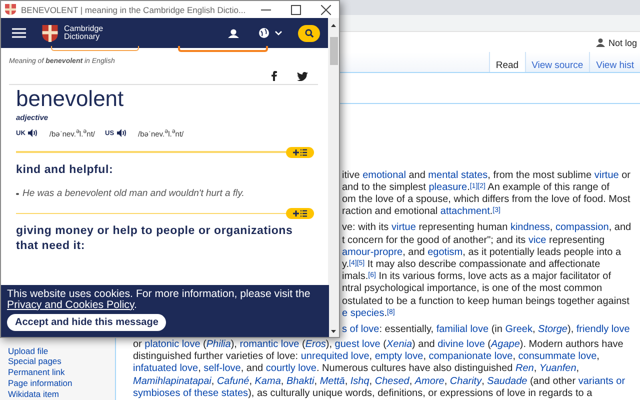  What do you see at coordinates (372, 276) in the screenshot?
I see `reference-link: [6]` at bounding box center [372, 276].